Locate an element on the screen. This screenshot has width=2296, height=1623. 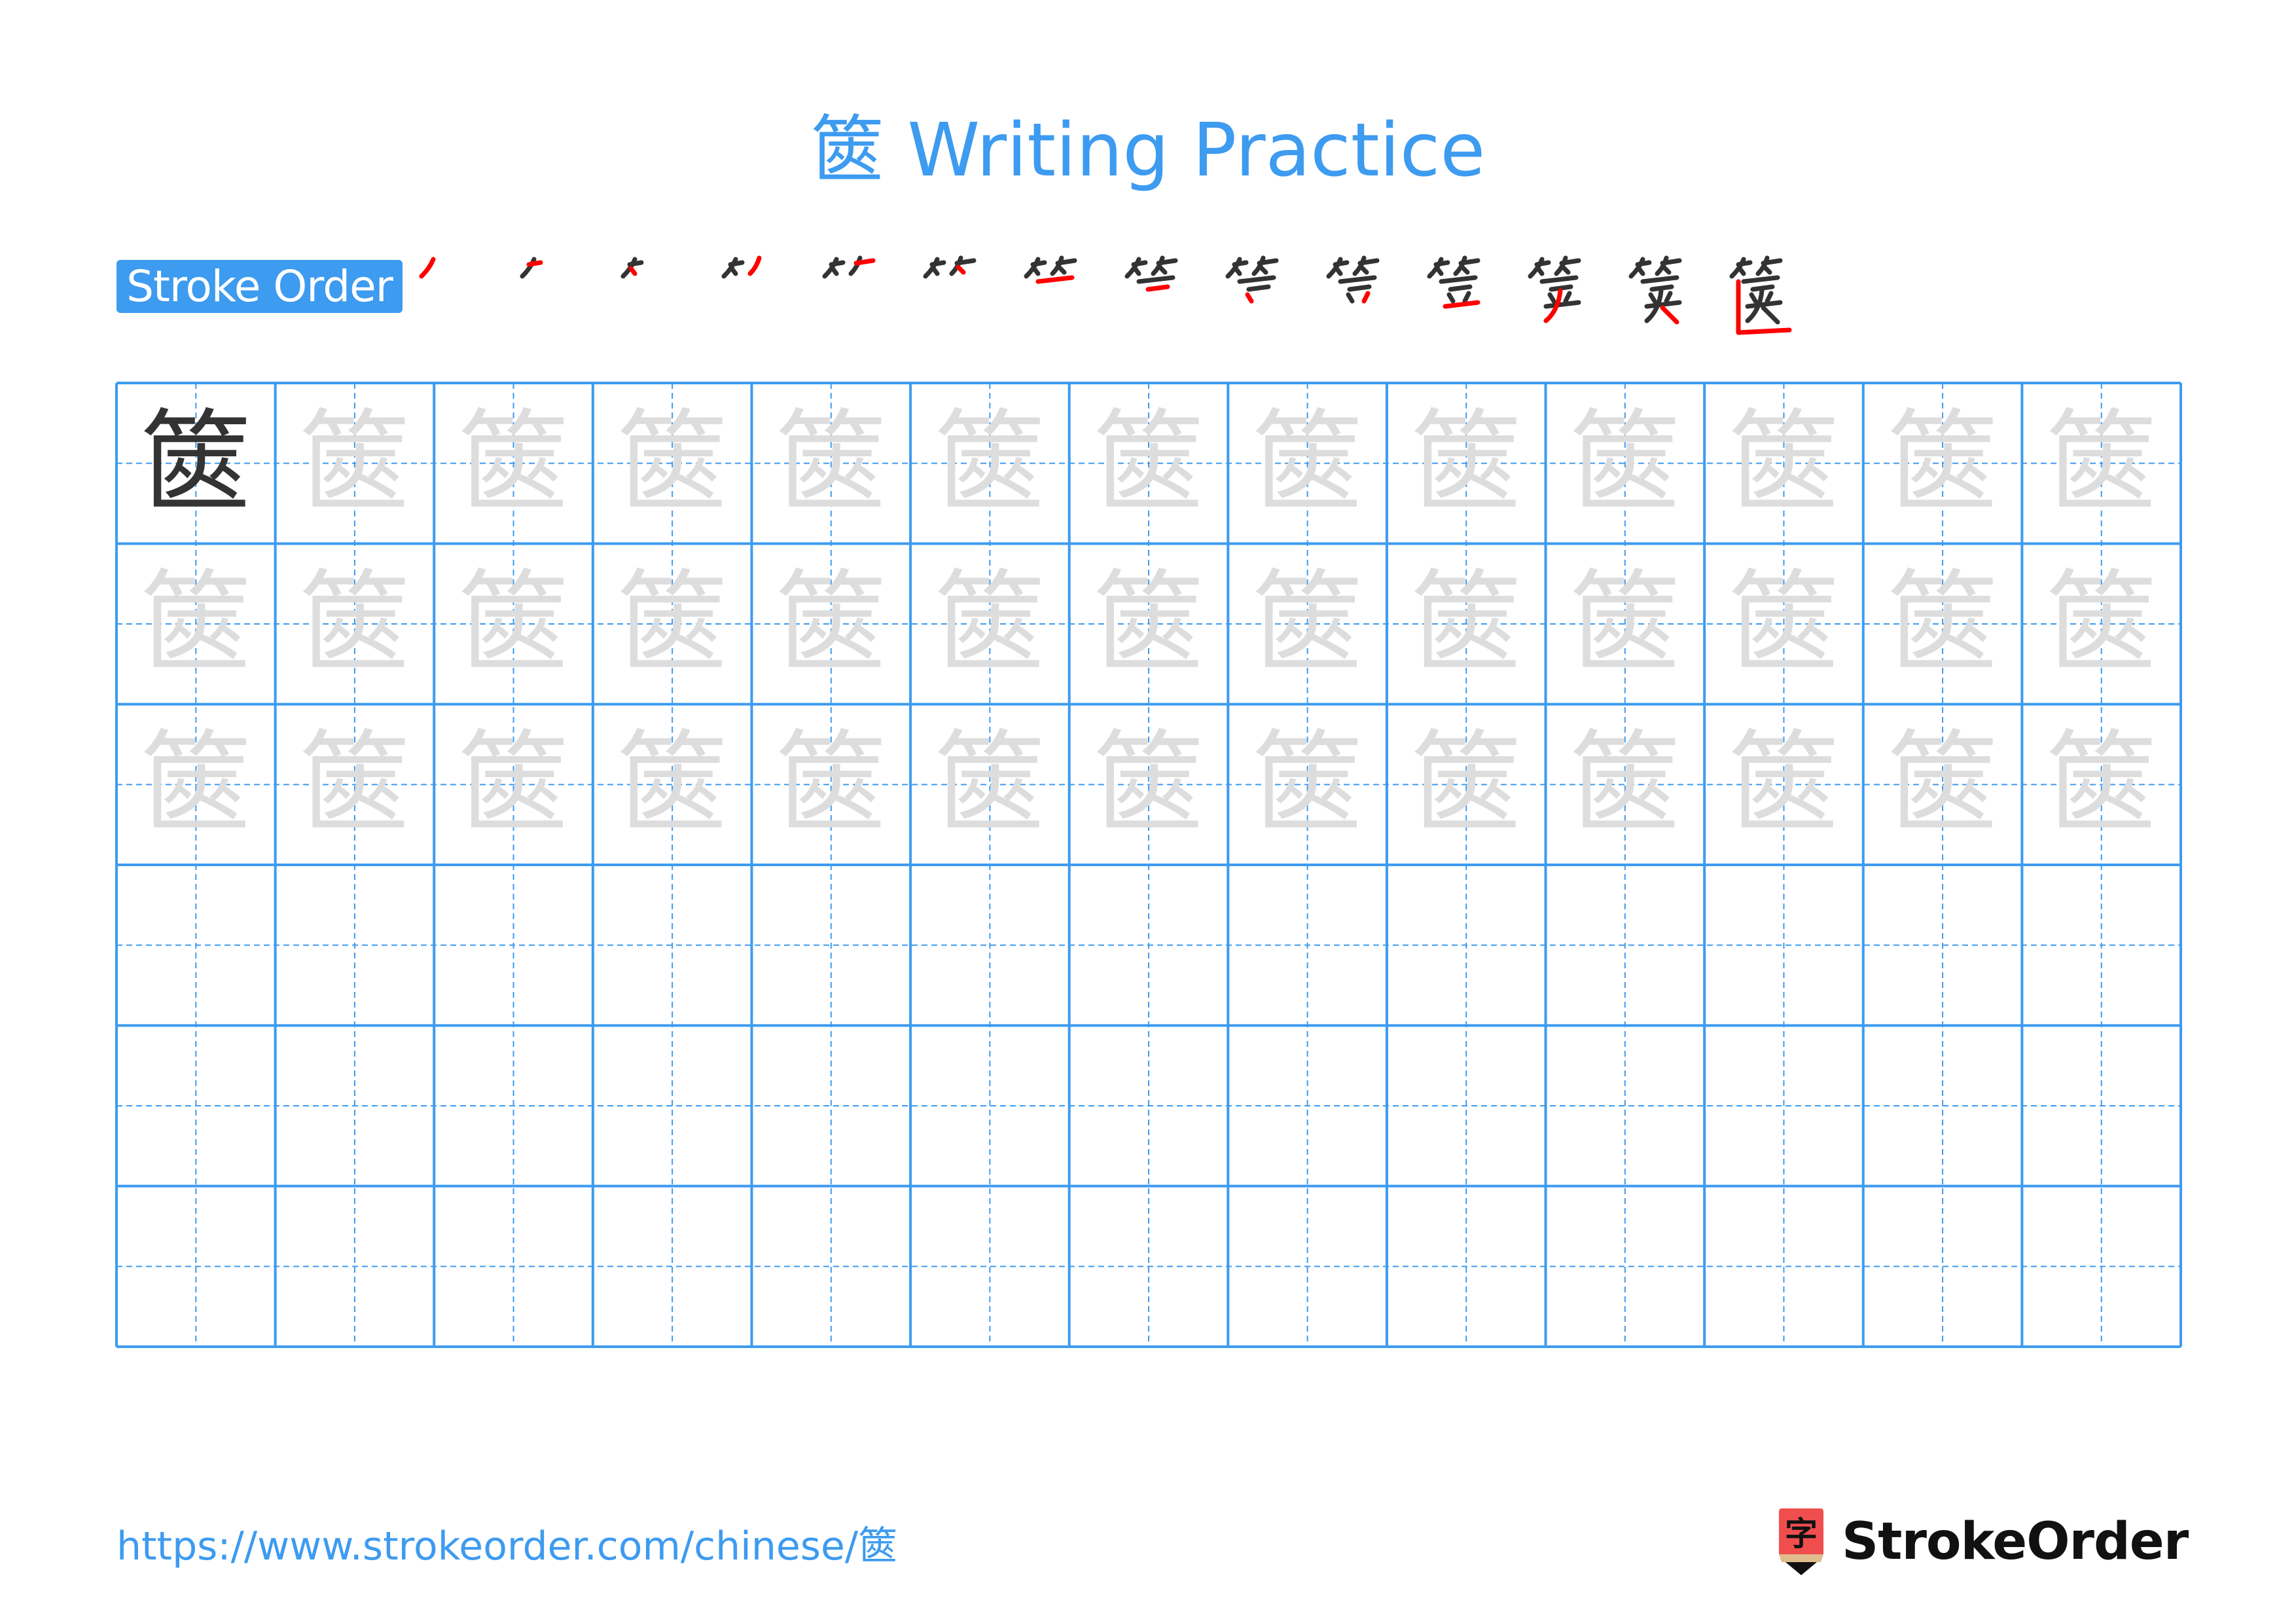
strokeorder-logo: 字 StrokeOrder is located at coordinates (1983, 1542).